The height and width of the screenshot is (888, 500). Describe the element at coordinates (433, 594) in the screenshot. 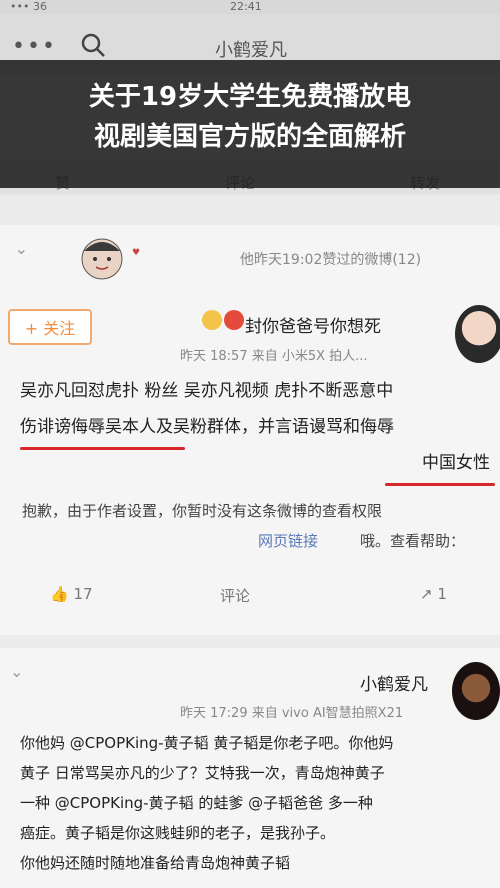

I see `share-button: ↗ 1` at that location.